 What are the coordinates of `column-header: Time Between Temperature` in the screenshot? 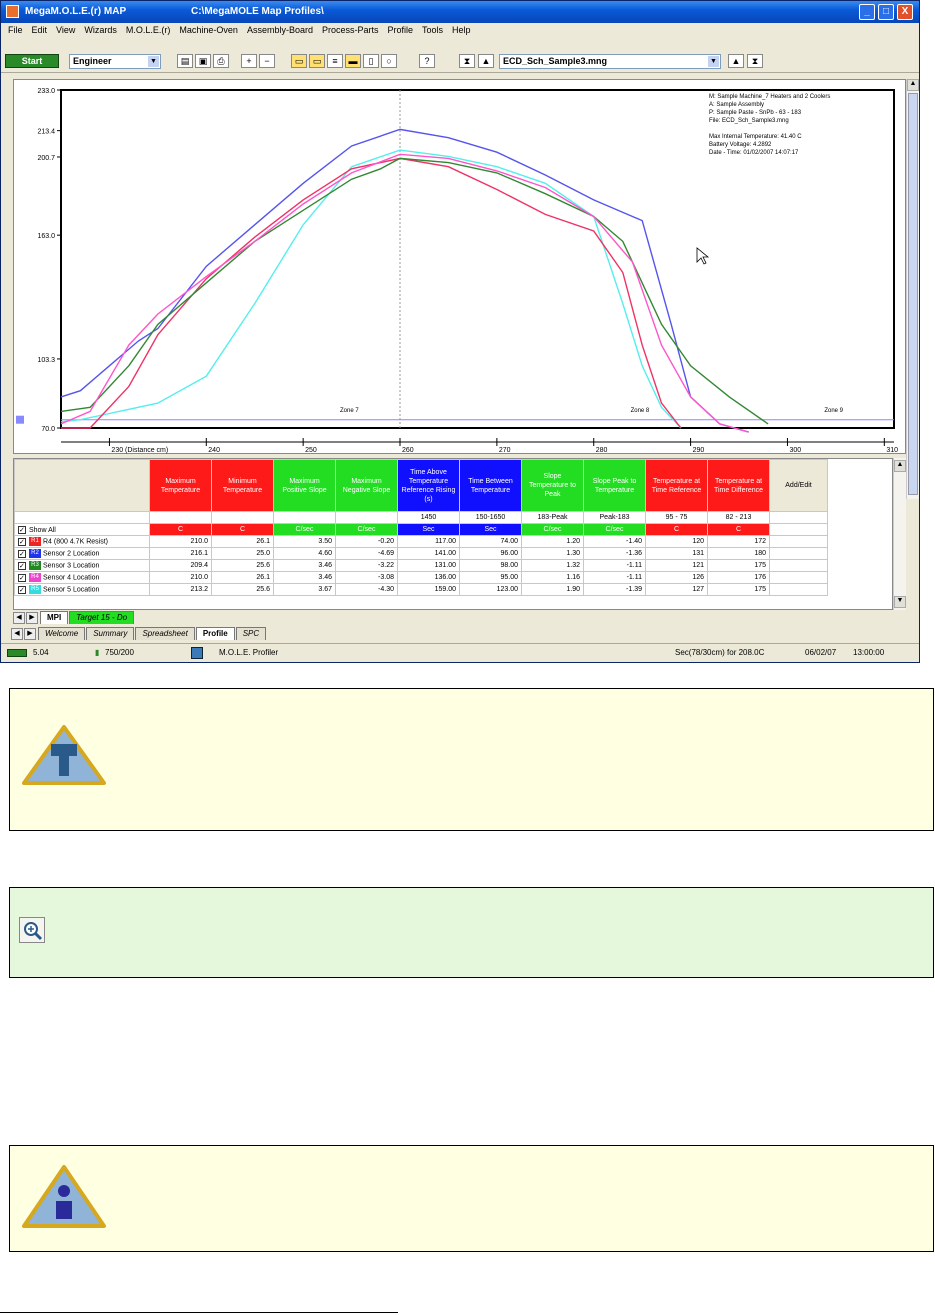 It's located at (490, 485).